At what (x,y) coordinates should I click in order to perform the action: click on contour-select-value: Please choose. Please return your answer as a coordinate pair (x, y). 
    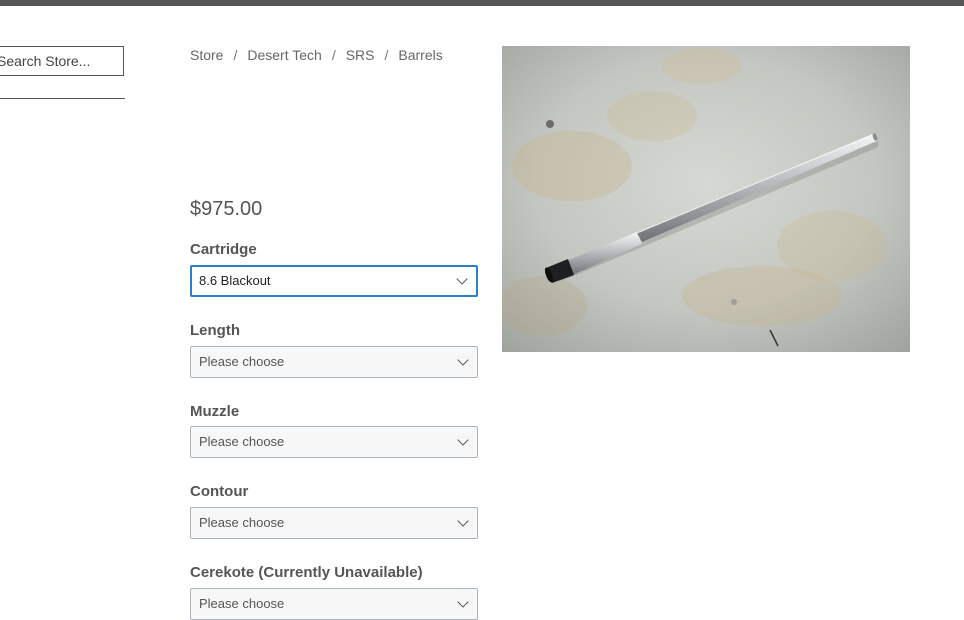
    Looking at the image, I should click on (242, 522).